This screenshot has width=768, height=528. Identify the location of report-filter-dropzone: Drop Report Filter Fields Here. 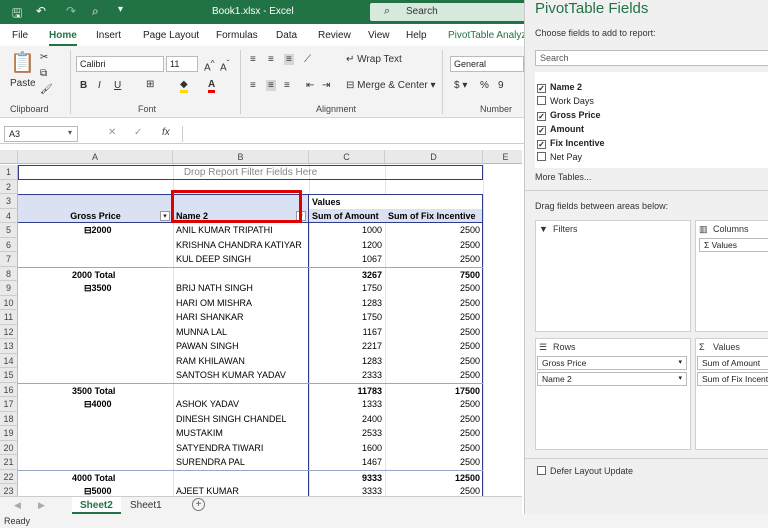
(250, 172).